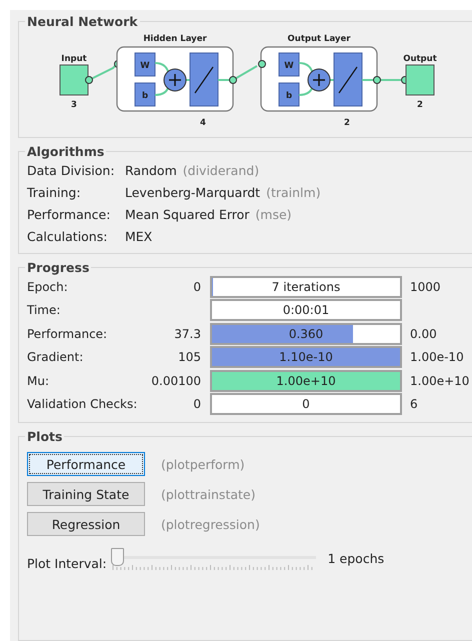 The image size is (472, 641). Describe the element at coordinates (189, 357) in the screenshot. I see `start-value: 105` at that location.